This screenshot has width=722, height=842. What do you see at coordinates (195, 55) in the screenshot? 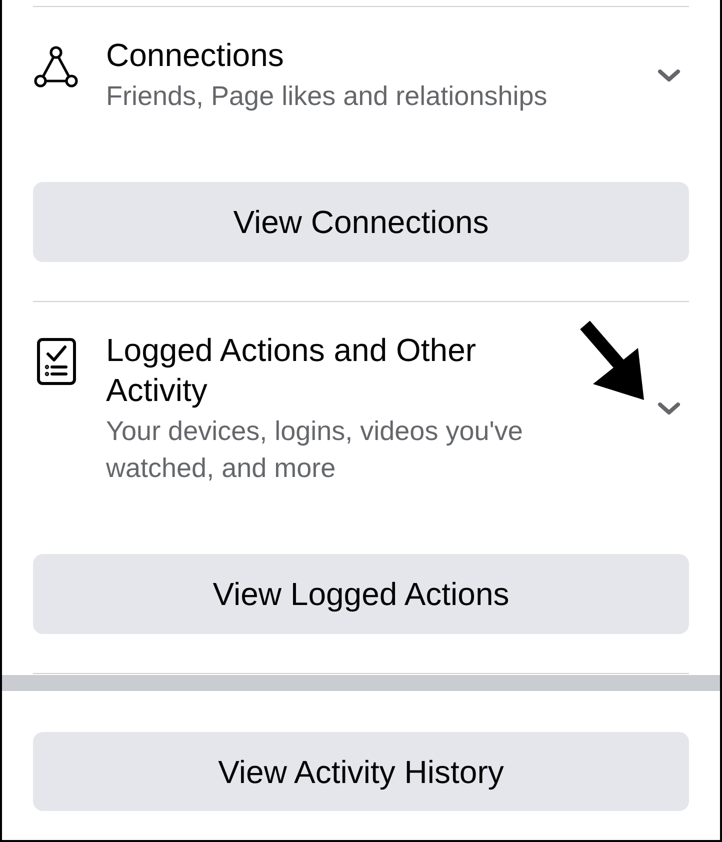
I see `section-title: Connections` at bounding box center [195, 55].